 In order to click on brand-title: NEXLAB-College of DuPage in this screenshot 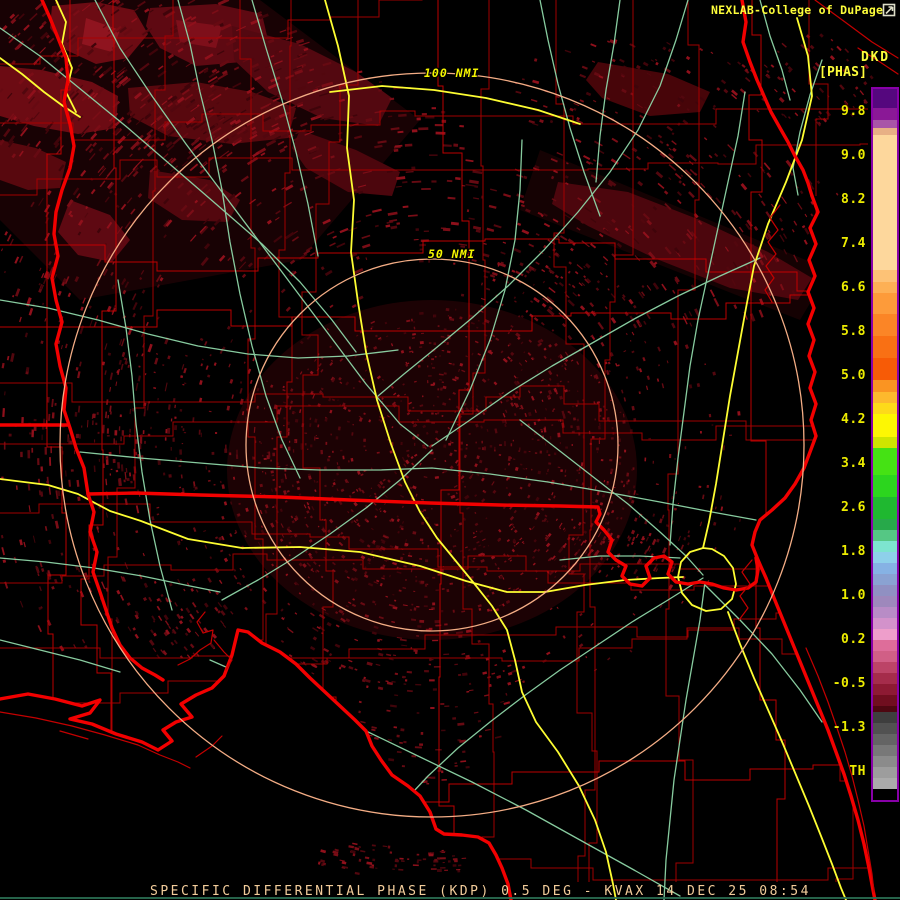, I will do `click(797, 10)`.